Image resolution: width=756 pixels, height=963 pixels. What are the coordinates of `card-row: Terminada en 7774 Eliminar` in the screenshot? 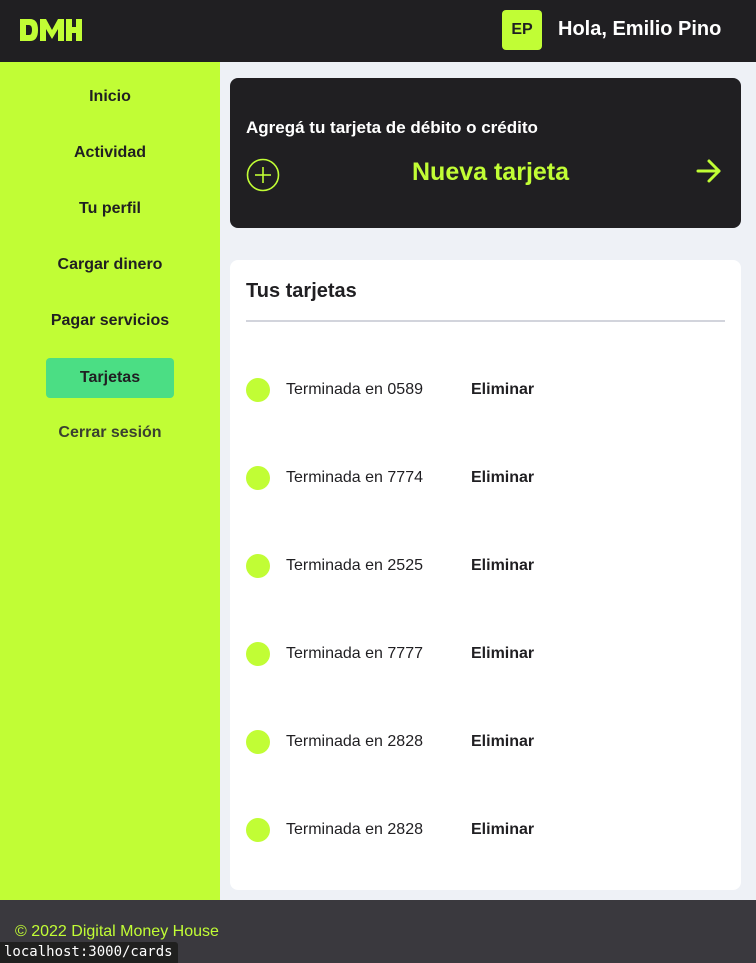 It's located at (486, 478).